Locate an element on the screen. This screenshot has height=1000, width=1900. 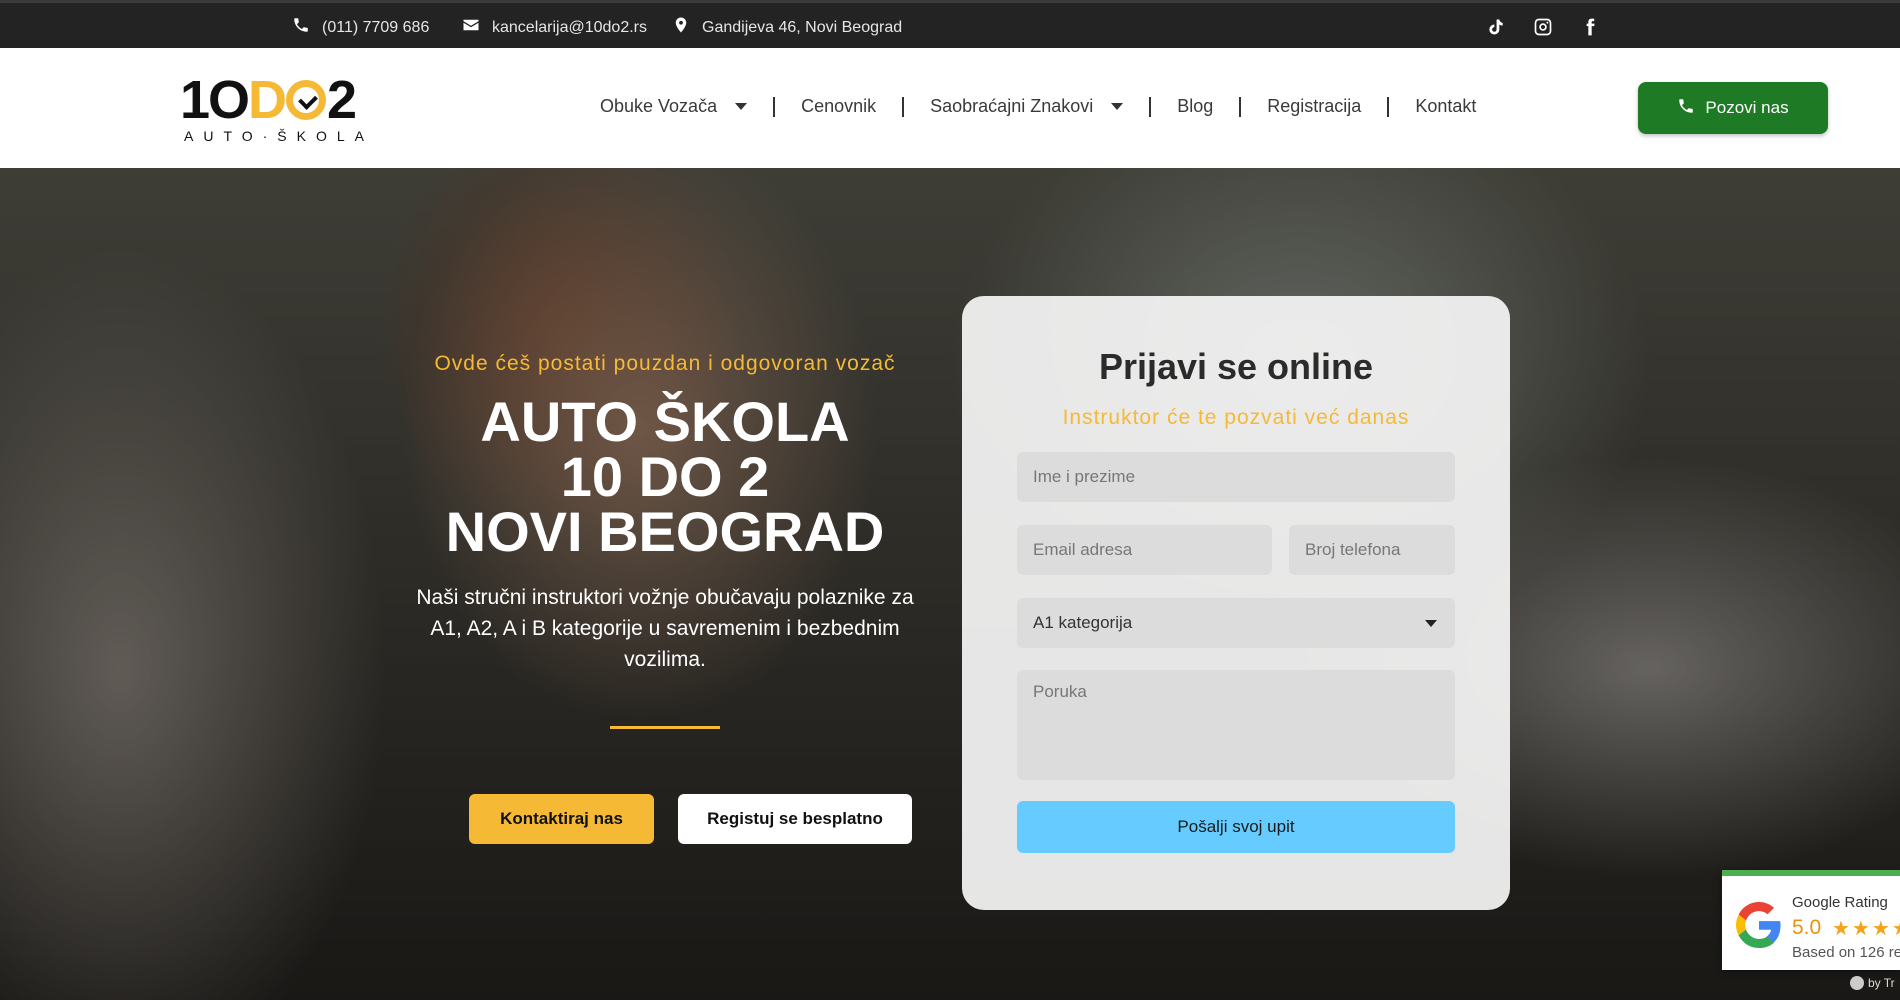
nav-label: Cenovnik is located at coordinates (839, 106).